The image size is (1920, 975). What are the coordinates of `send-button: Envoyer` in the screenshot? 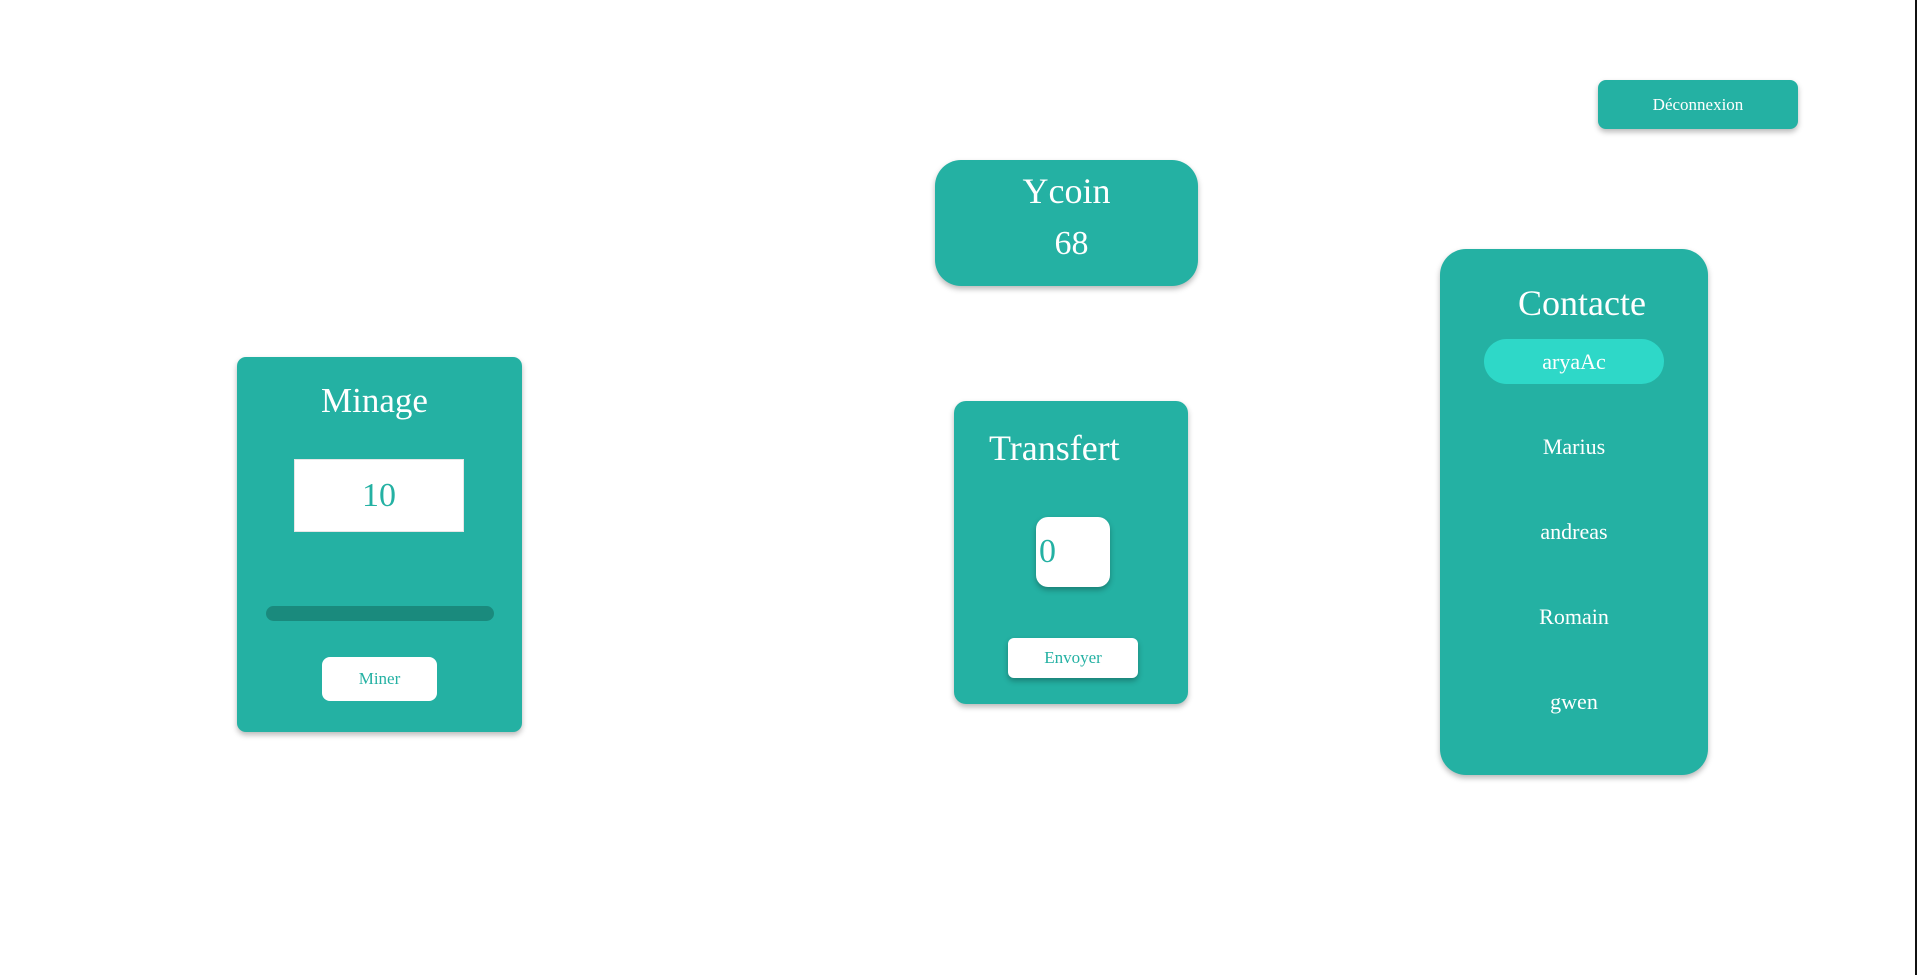 It's located at (1073, 658).